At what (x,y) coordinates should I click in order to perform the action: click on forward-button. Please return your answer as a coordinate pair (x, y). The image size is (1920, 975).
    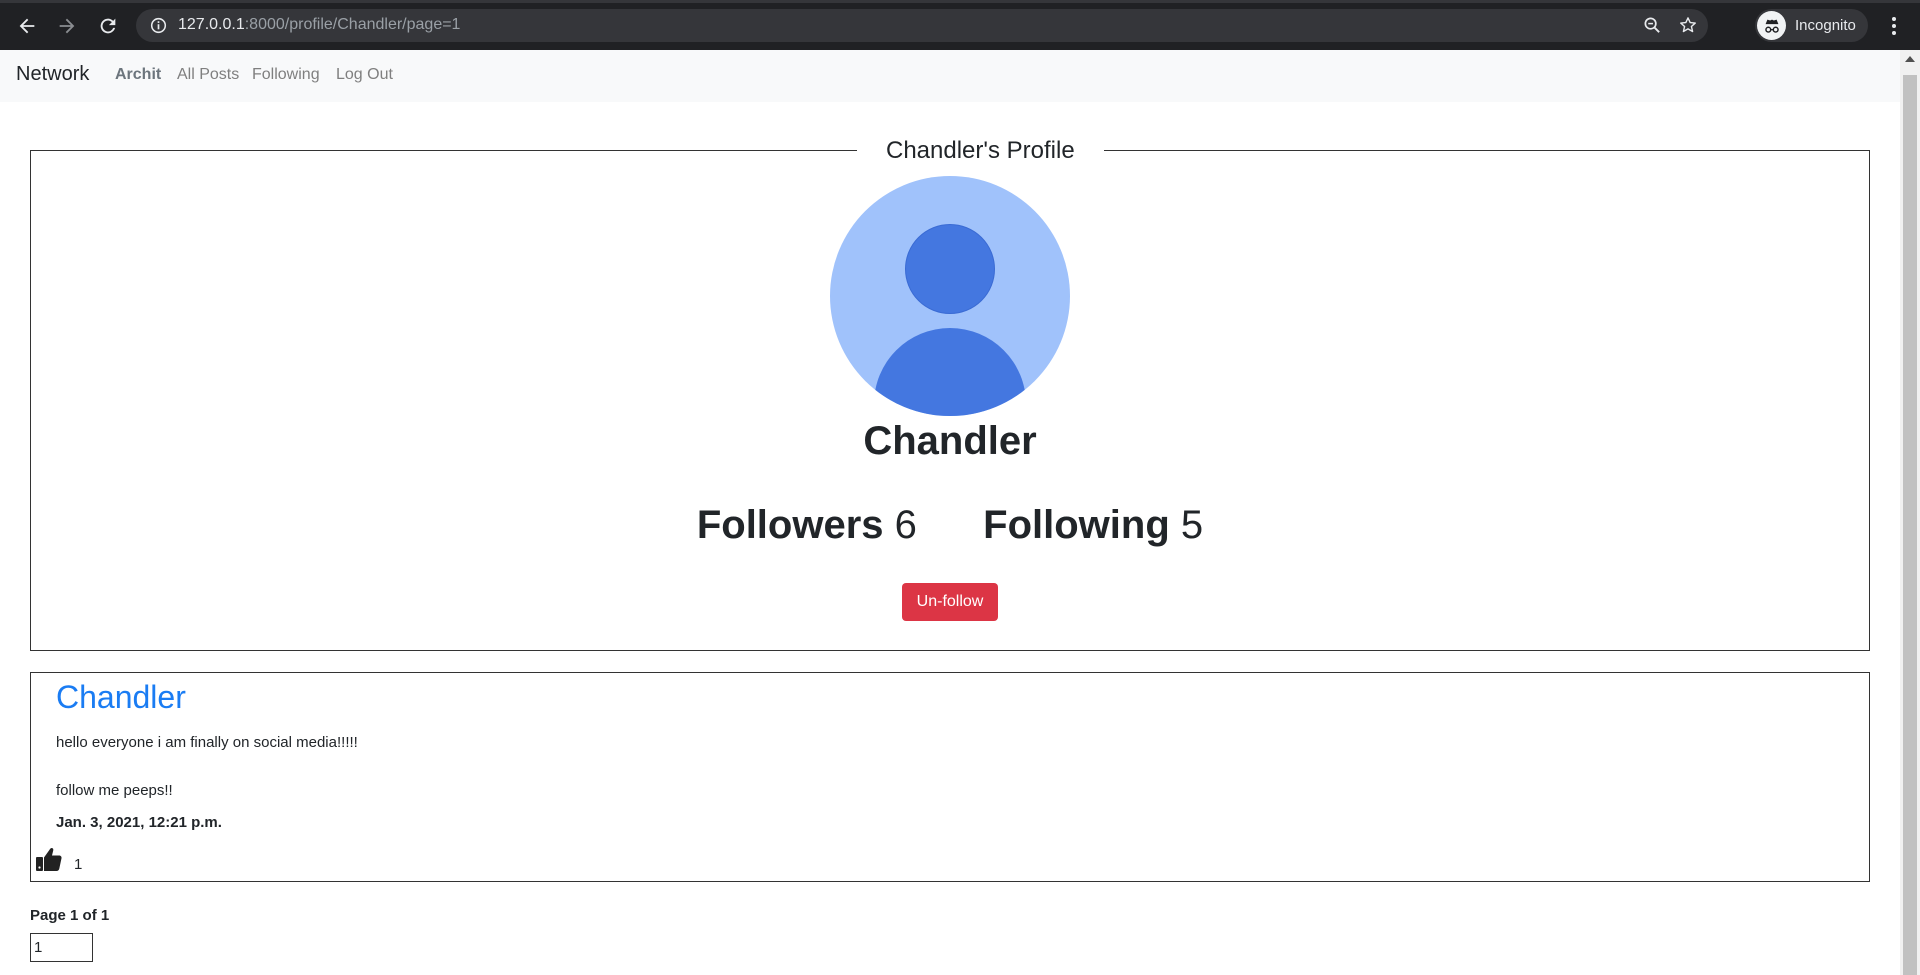
    Looking at the image, I should click on (67, 26).